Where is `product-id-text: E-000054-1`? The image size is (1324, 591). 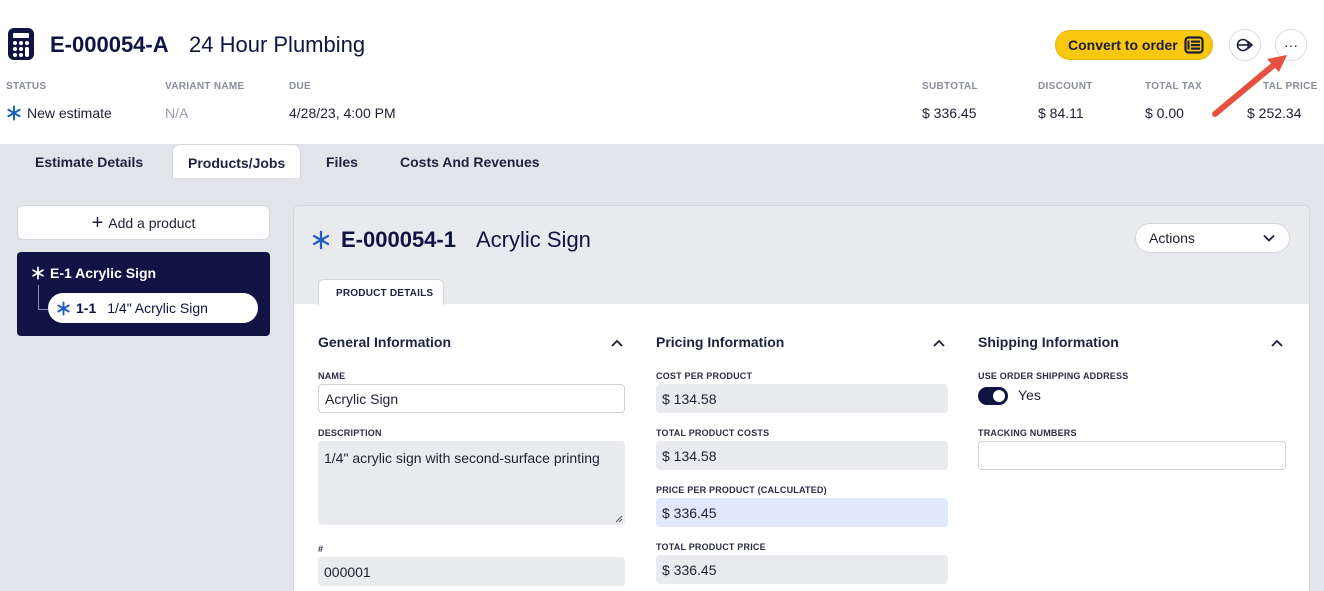
product-id-text: E-000054-1 is located at coordinates (398, 239).